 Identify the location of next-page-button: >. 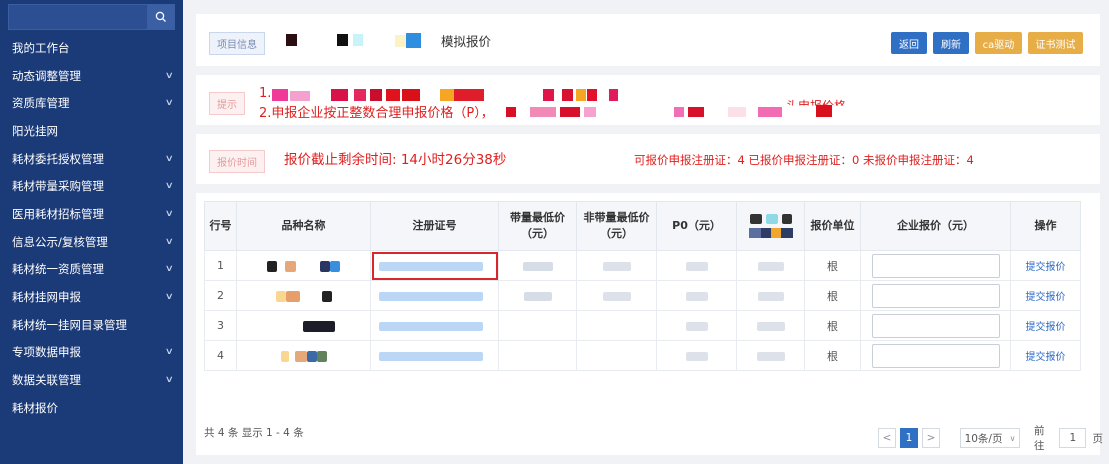
(931, 438).